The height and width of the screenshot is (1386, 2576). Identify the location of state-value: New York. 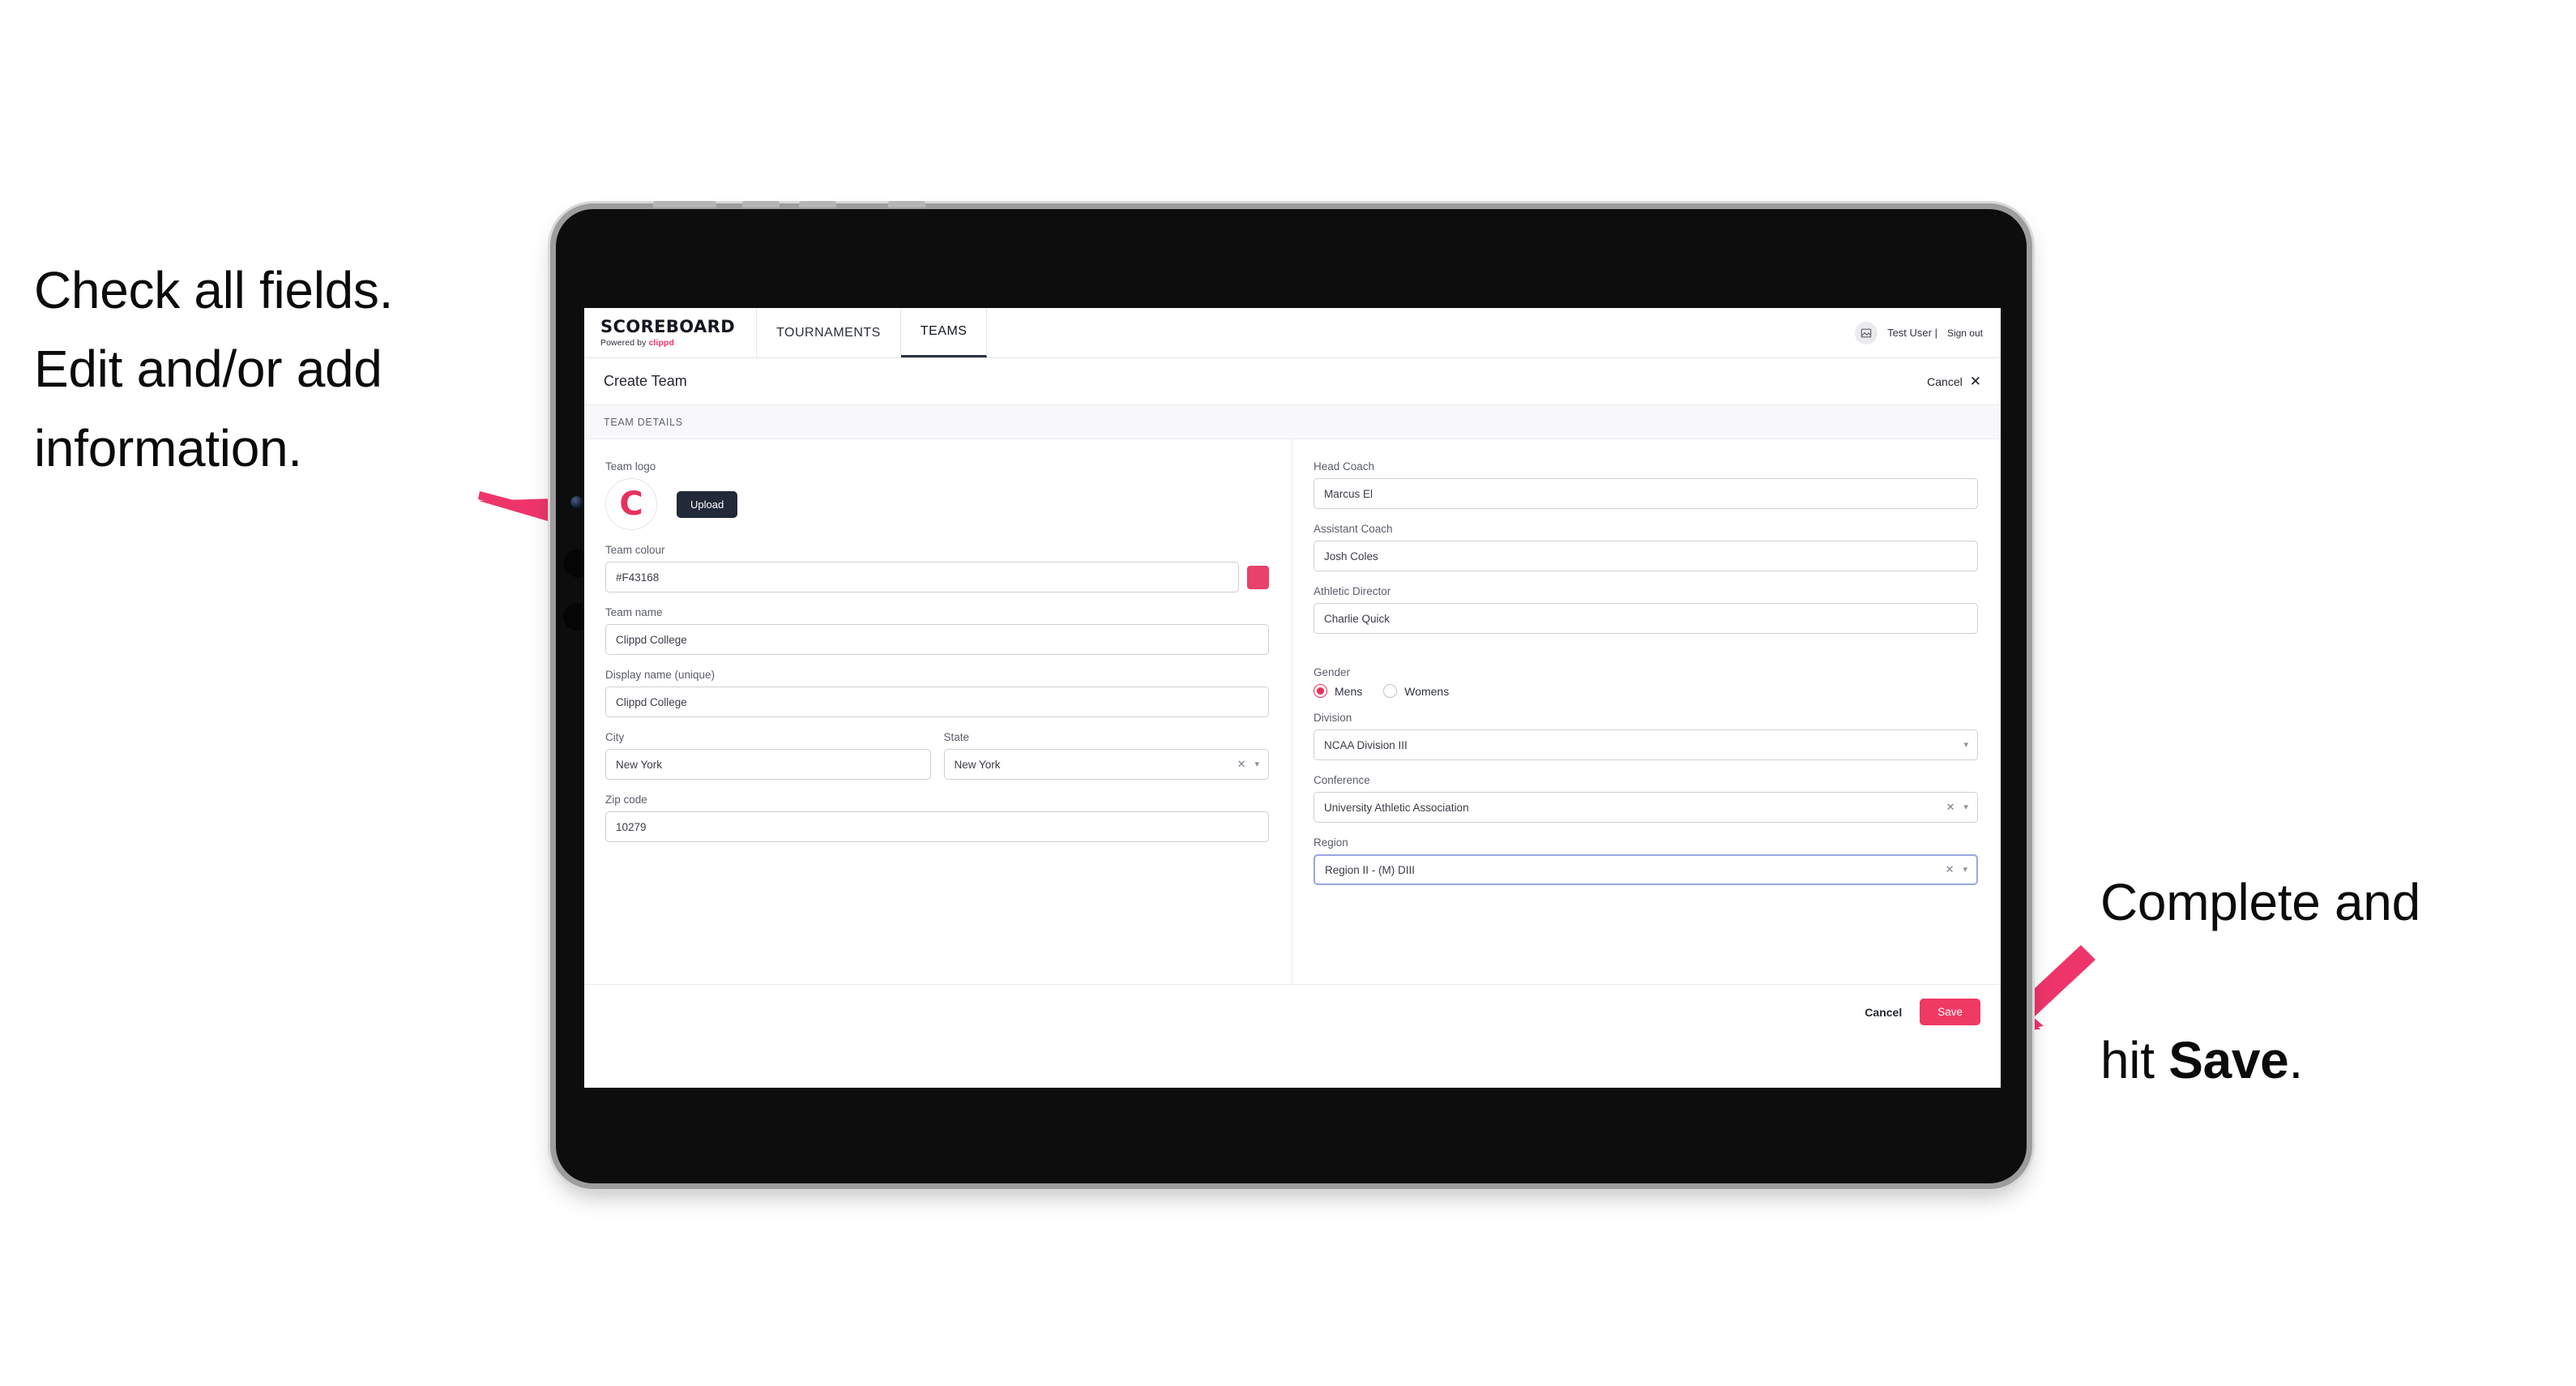
(977, 764).